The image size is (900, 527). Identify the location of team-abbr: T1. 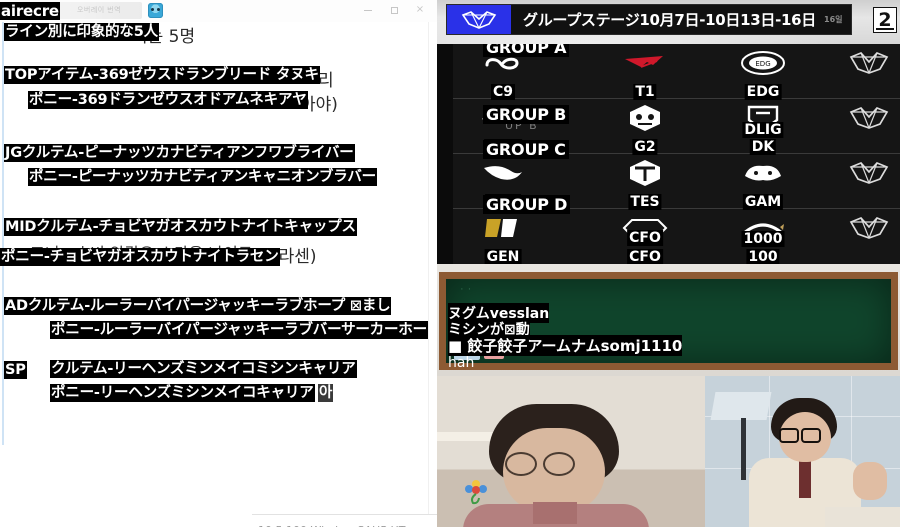
(645, 92).